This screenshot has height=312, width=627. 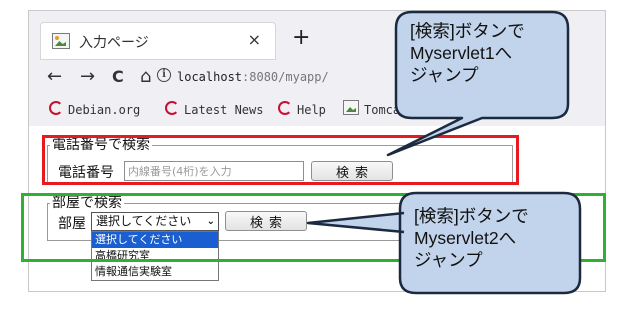 I want to click on callout-top-text: [検索]ボタンで Myservlet1へ ジャンプ, so click(x=467, y=53).